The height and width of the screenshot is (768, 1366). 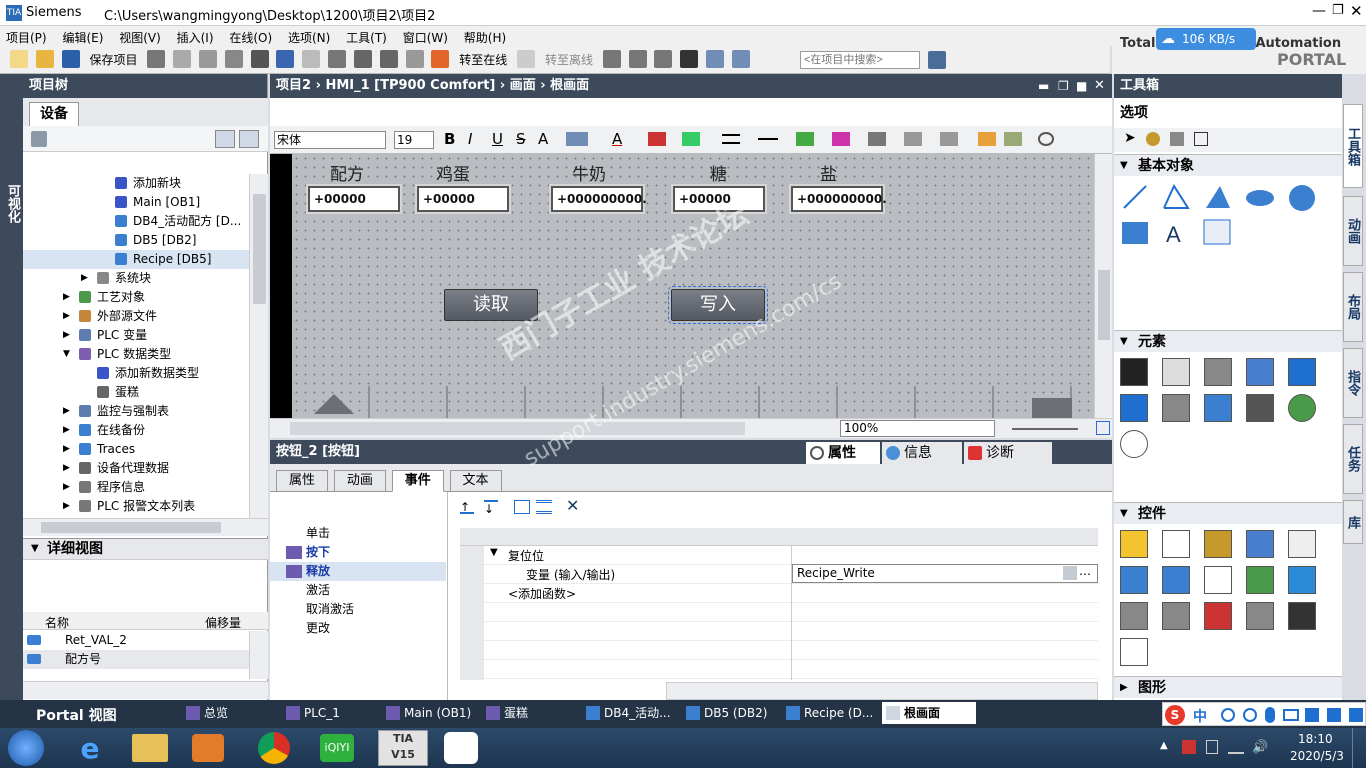 What do you see at coordinates (90, 748) in the screenshot?
I see `ie-icon: e` at bounding box center [90, 748].